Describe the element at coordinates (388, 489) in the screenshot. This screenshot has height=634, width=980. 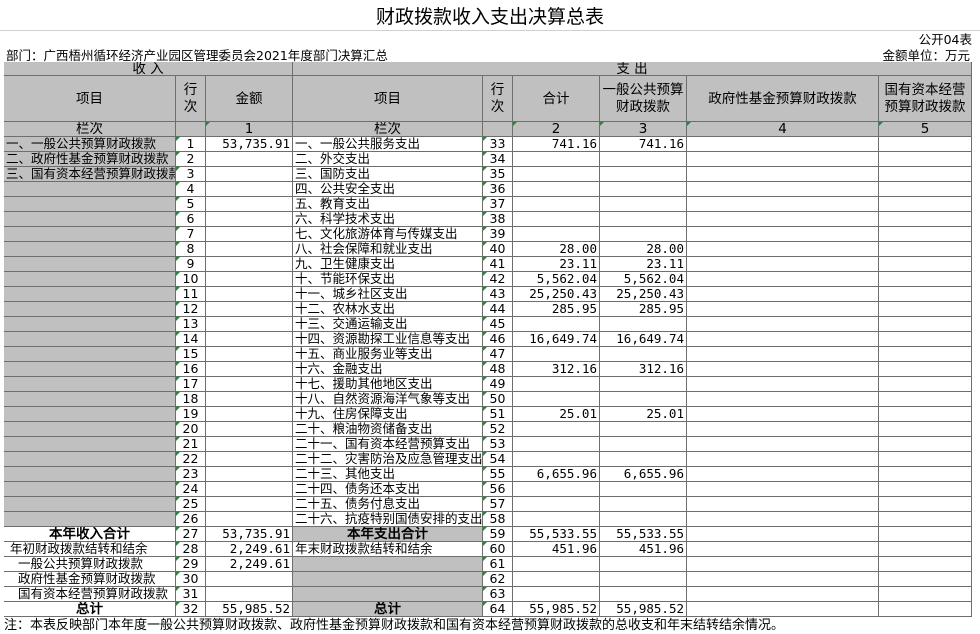
I see `expense-item-cell: 二十四、债务还本支出` at that location.